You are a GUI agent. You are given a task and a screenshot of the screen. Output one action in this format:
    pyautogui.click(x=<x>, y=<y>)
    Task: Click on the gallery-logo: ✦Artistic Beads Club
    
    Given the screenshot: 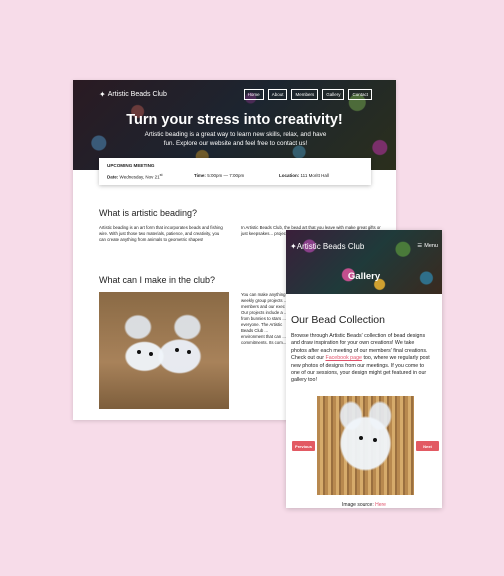 What is the action you would take?
    pyautogui.click(x=327, y=246)
    